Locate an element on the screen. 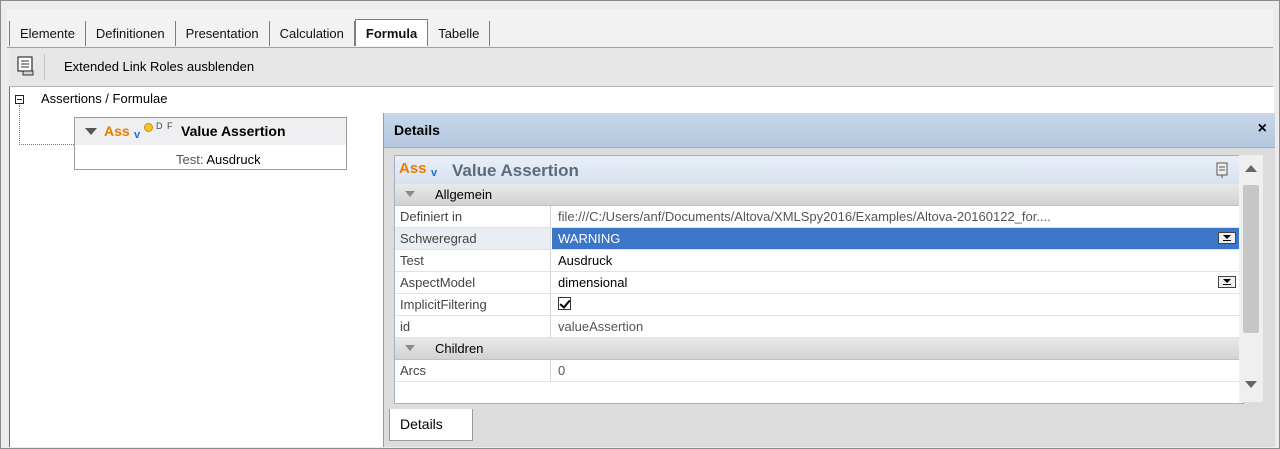 Image resolution: width=1280 pixels, height=449 pixels. property-row: AspectModel dimensional is located at coordinates (819, 283).